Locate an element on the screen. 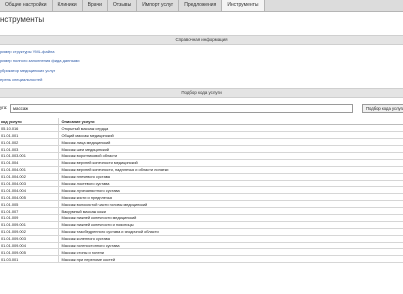 The height and width of the screenshot is (294, 403). table-row: 01.01.001 Общий массаж медицинский is located at coordinates (201, 135).